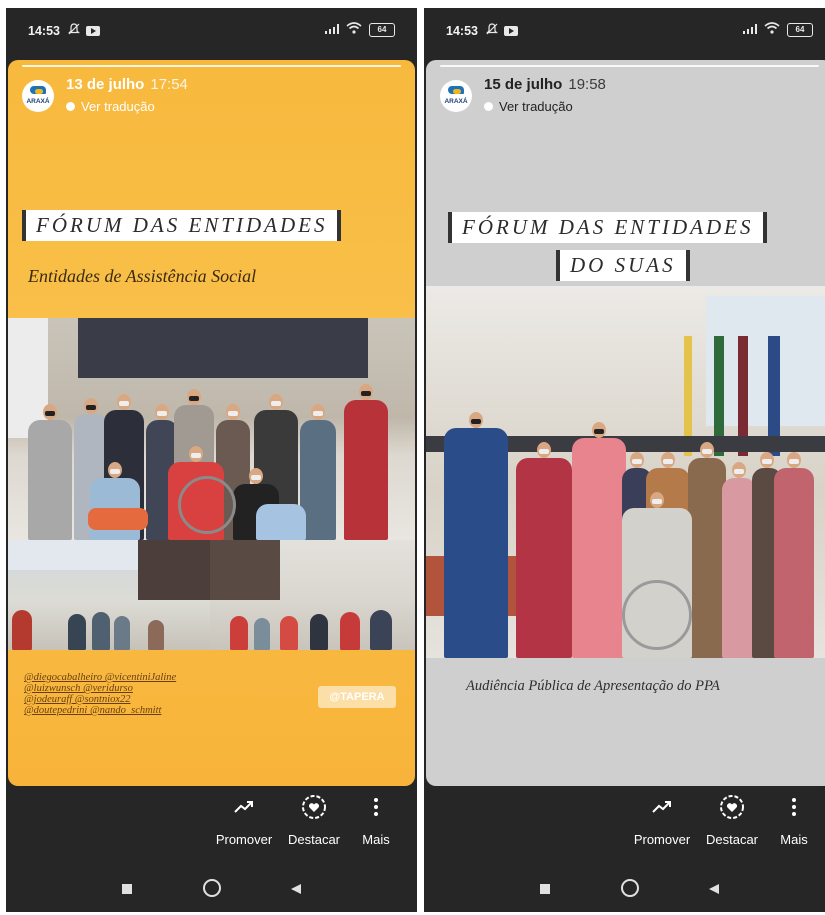 This screenshot has width=825, height=915. I want to click on story-time: 19:58, so click(587, 84).